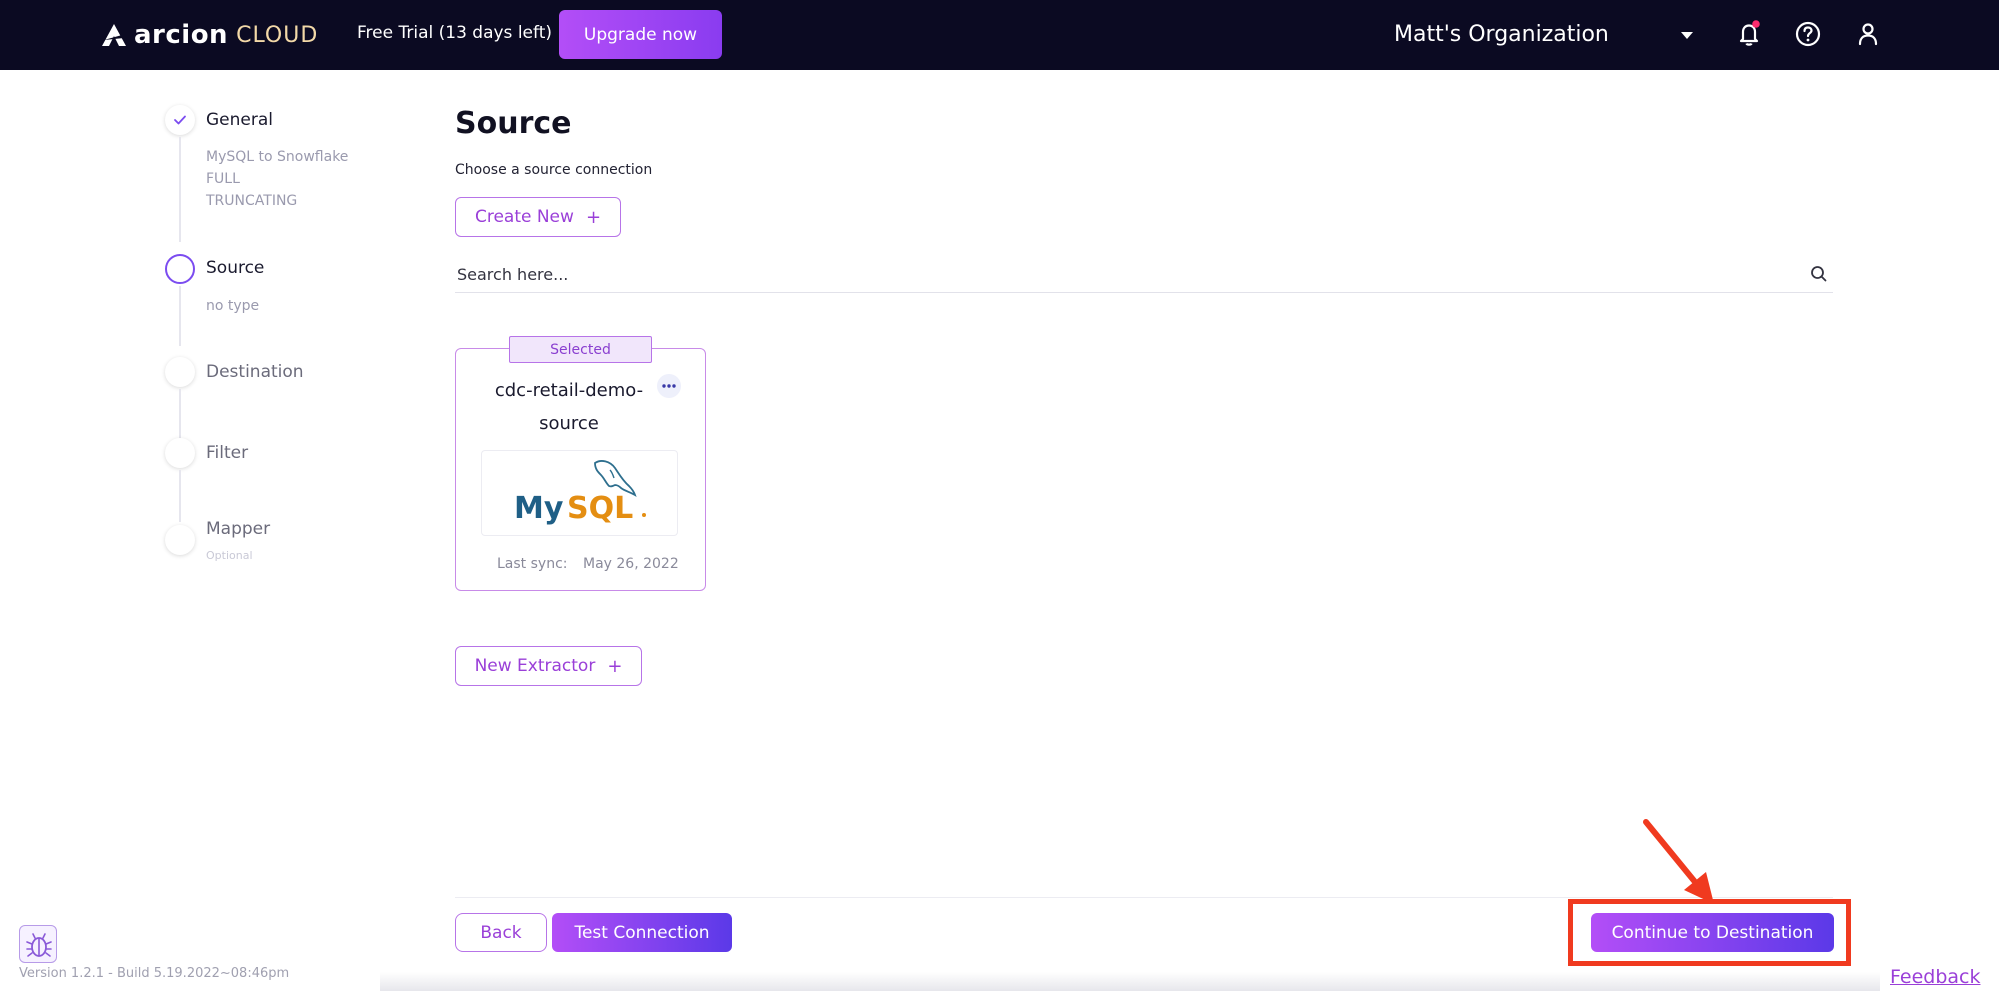  Describe the element at coordinates (227, 453) in the screenshot. I see `step-filter-title: Filter` at that location.